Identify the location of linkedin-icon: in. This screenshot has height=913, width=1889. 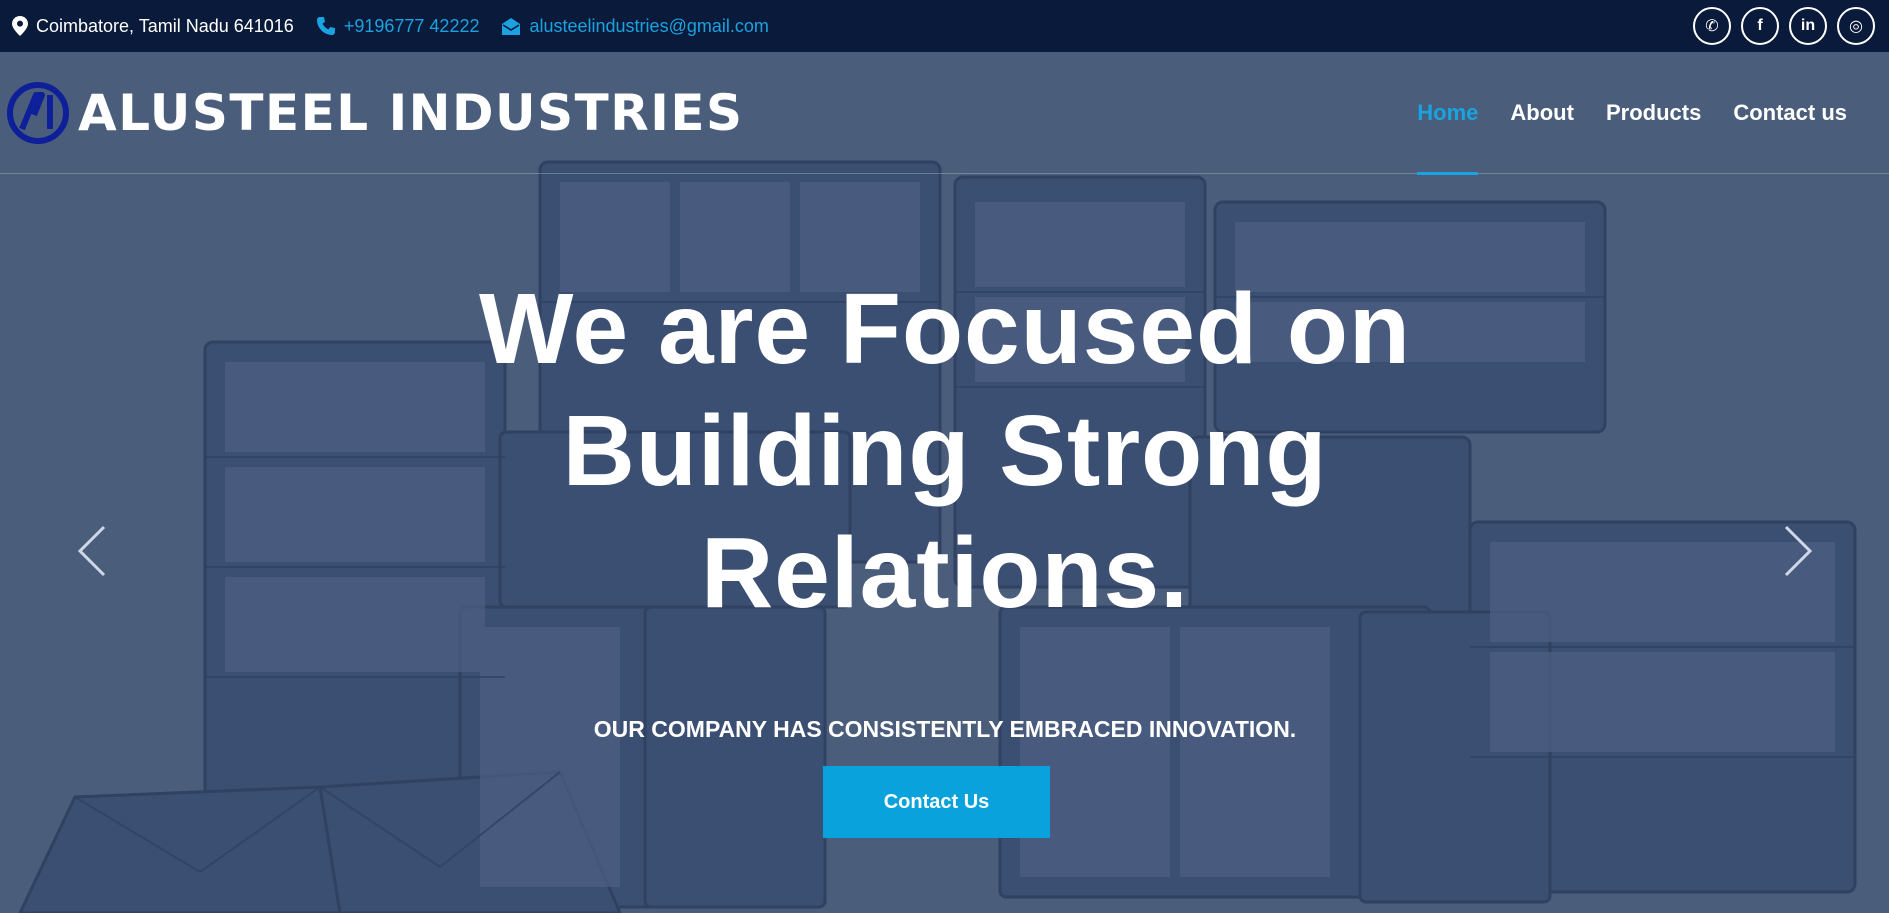
(1808, 26).